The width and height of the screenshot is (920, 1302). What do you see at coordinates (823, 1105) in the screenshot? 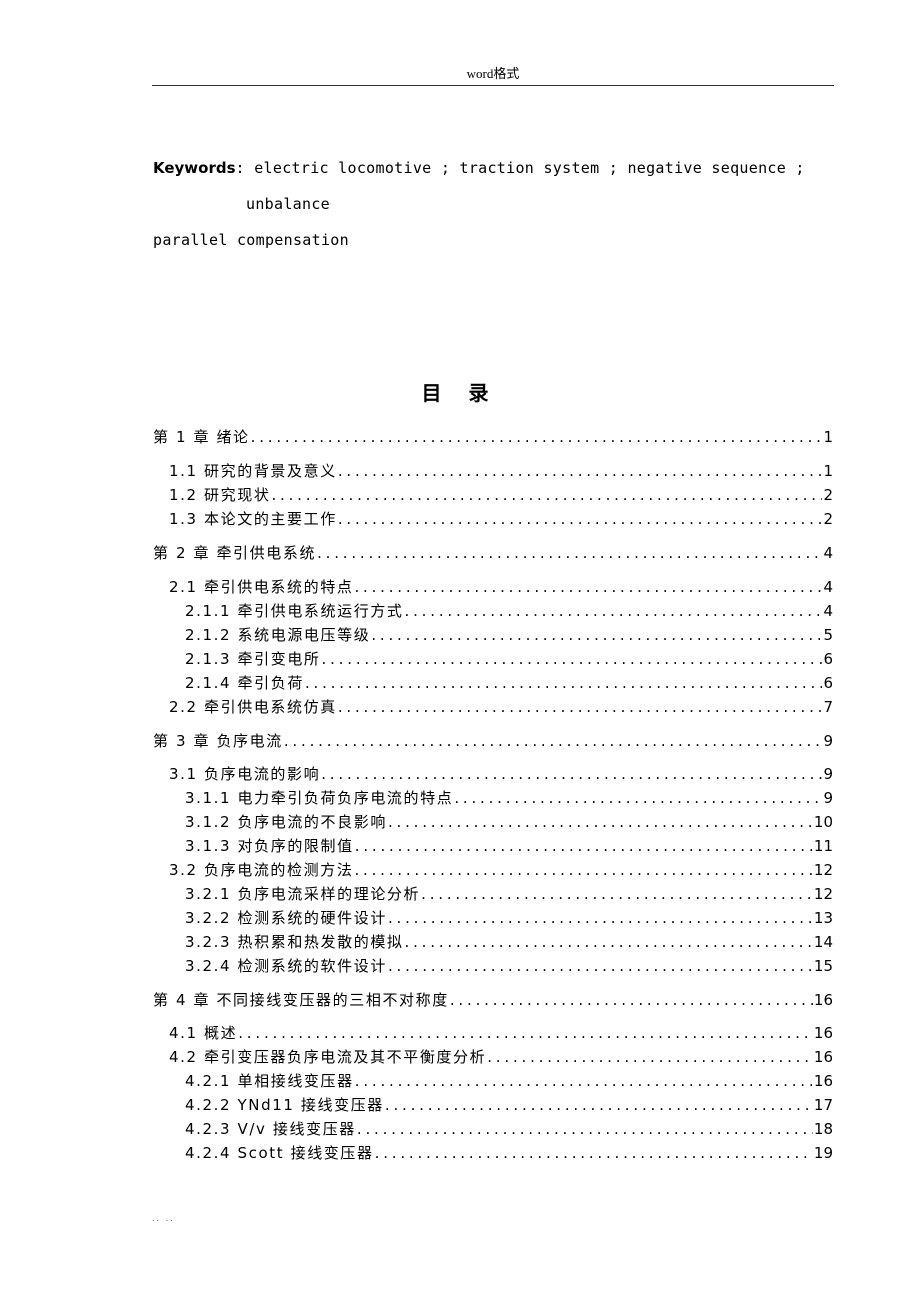
I see `toc-entry-page: 17` at bounding box center [823, 1105].